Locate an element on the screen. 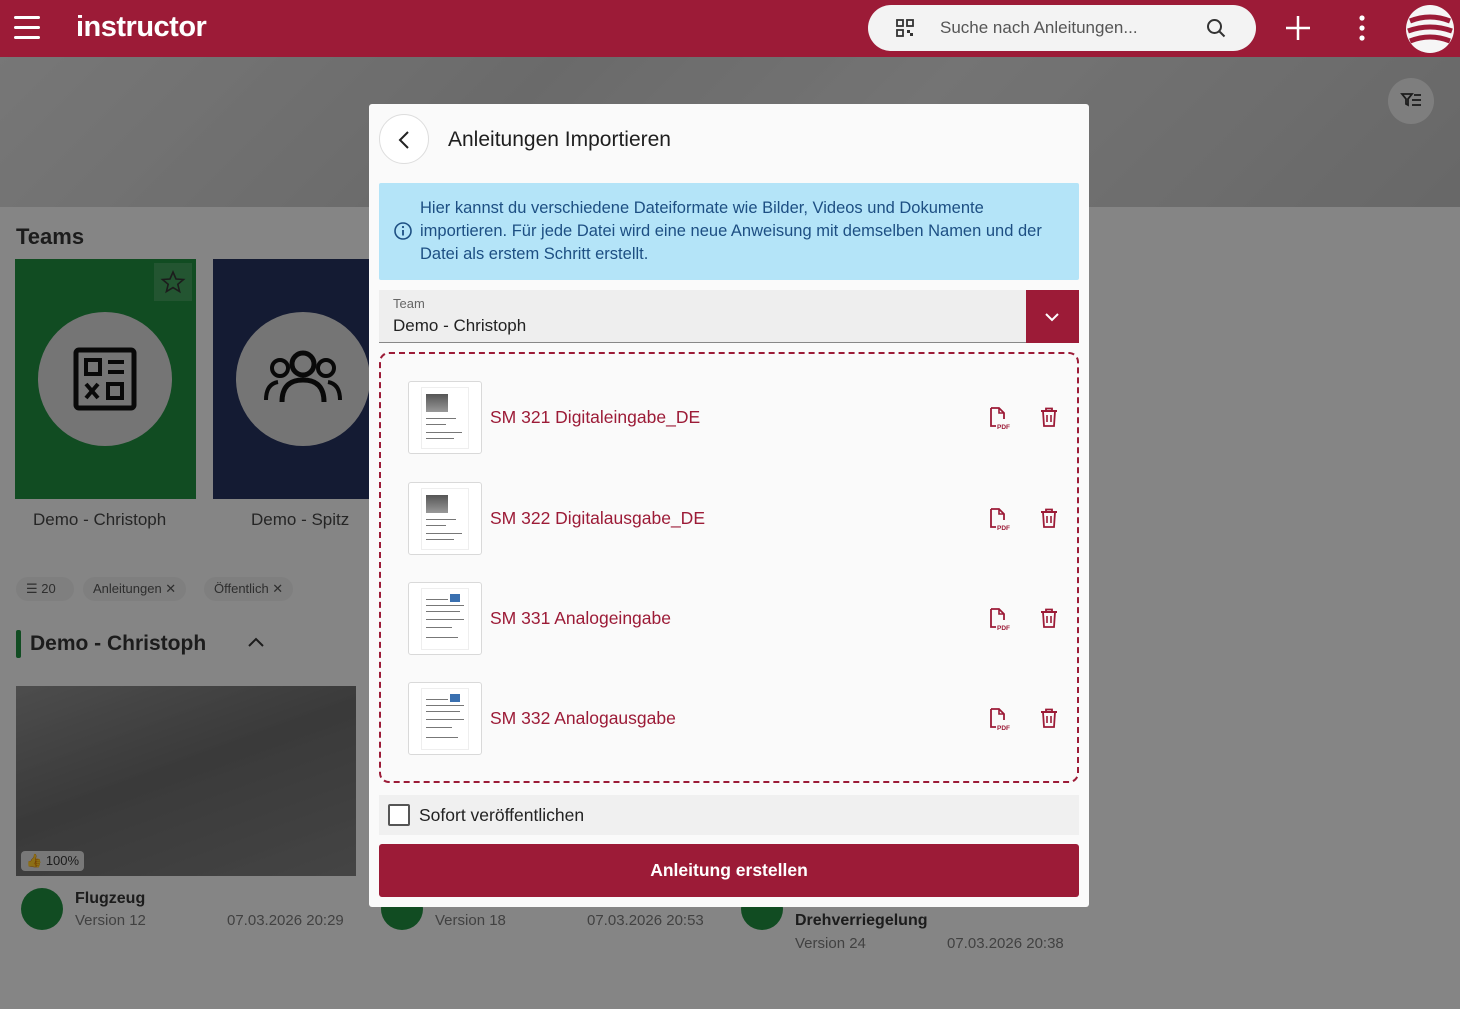  dialog-title: Anleitungen Importieren is located at coordinates (559, 139).